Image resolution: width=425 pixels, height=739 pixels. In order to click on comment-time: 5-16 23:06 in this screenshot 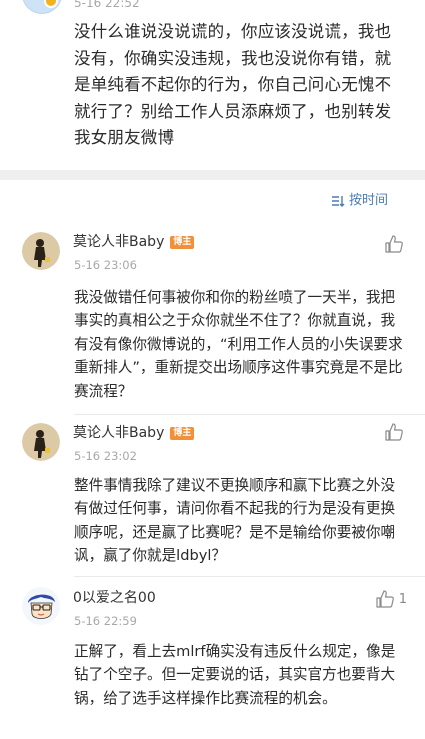, I will do `click(105, 265)`.